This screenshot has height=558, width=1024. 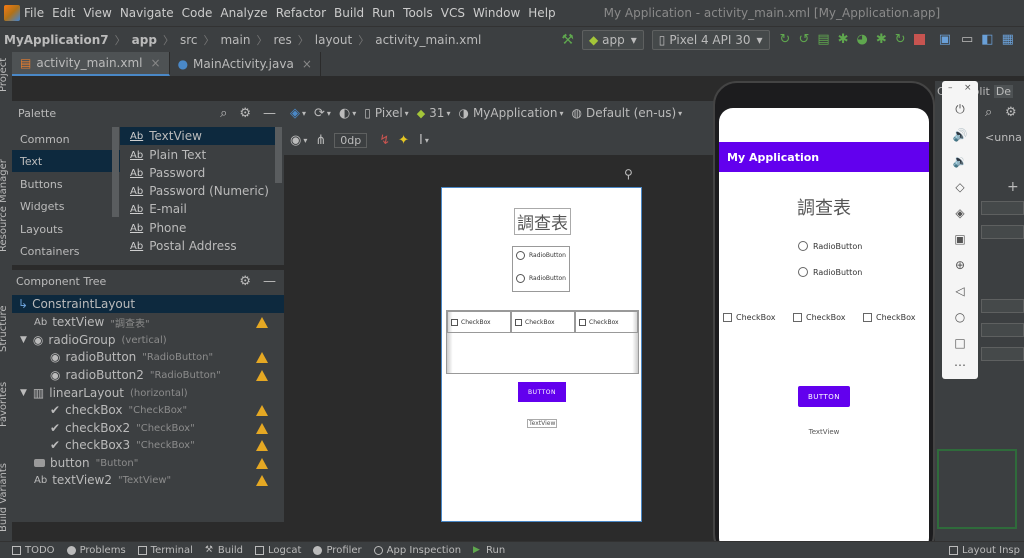 I want to click on menu-help: Help, so click(x=541, y=13).